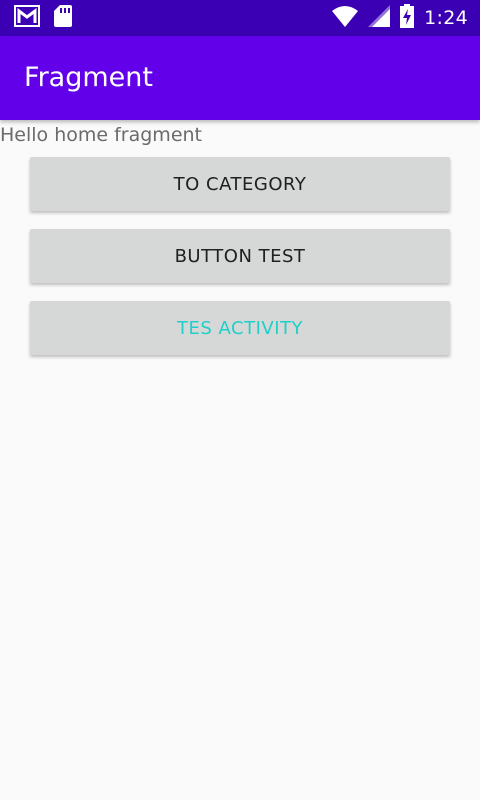 The width and height of the screenshot is (480, 800). I want to click on status-bar: 1:24, so click(240, 18).